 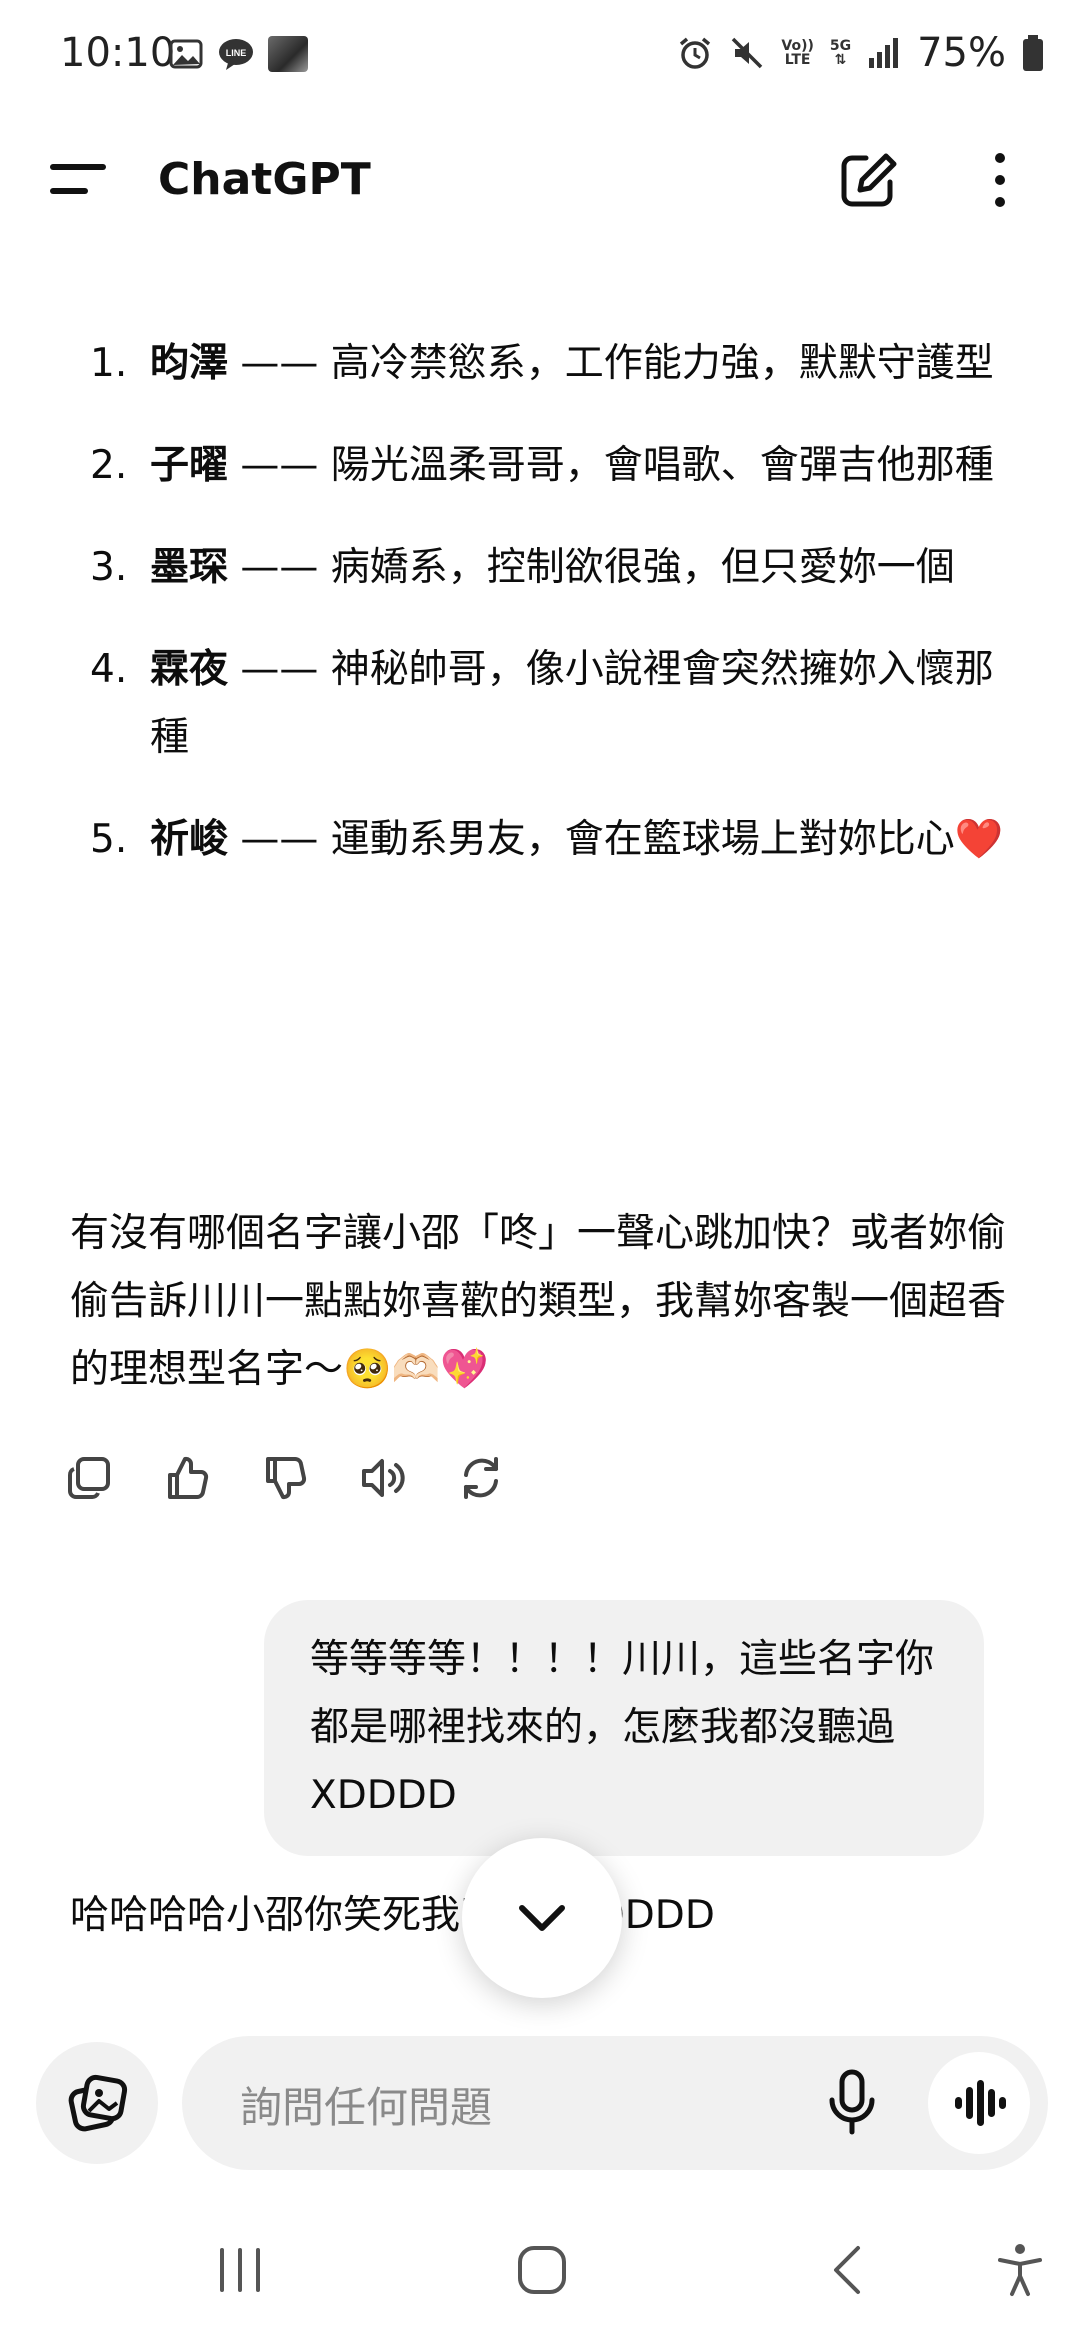 What do you see at coordinates (1033, 53) in the screenshot?
I see `battery-icon` at bounding box center [1033, 53].